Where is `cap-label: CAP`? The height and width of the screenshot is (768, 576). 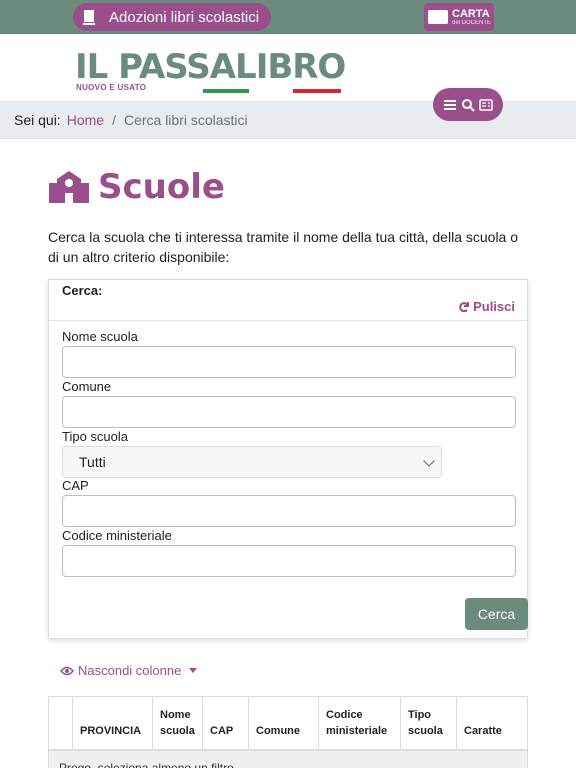 cap-label: CAP is located at coordinates (75, 485).